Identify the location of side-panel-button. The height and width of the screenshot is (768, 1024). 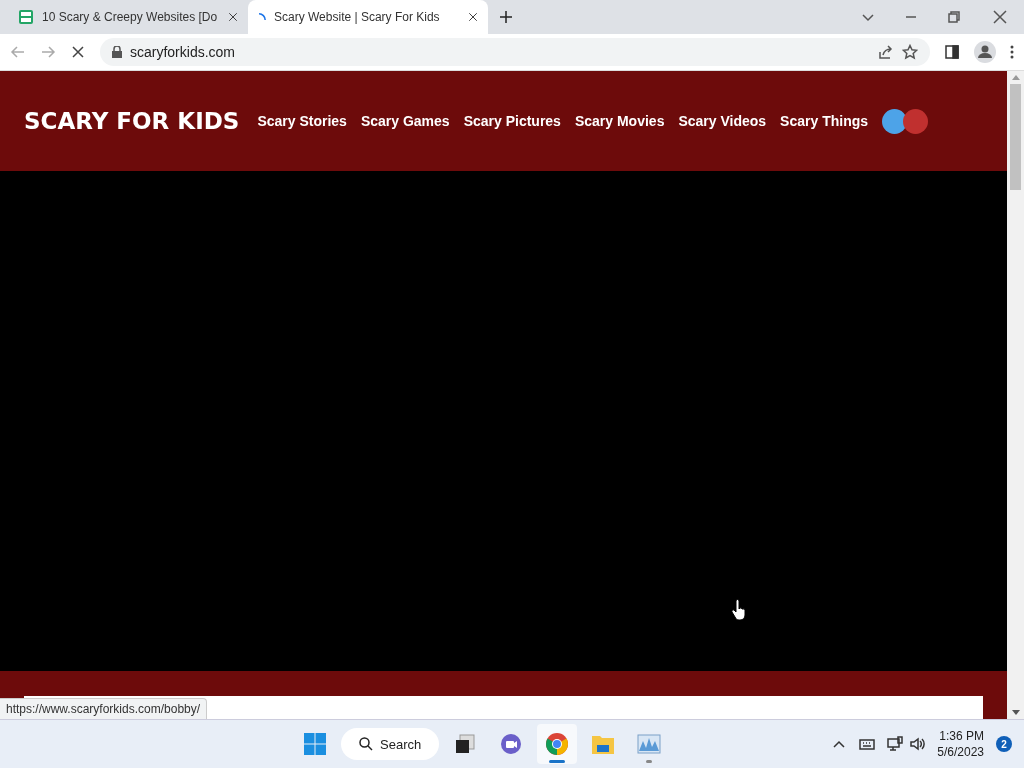
(952, 52).